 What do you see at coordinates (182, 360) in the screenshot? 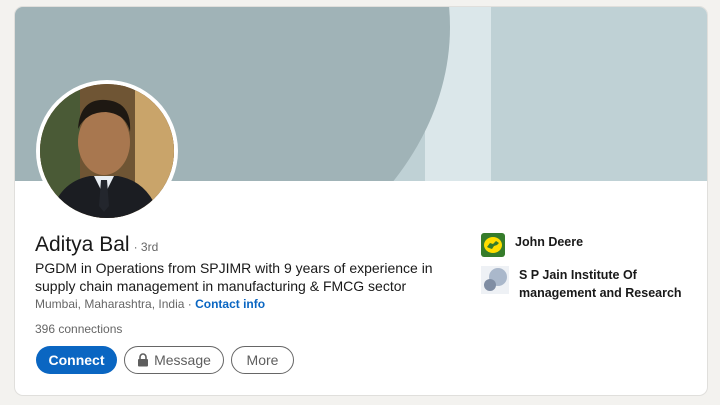
I see `message-label: Message` at bounding box center [182, 360].